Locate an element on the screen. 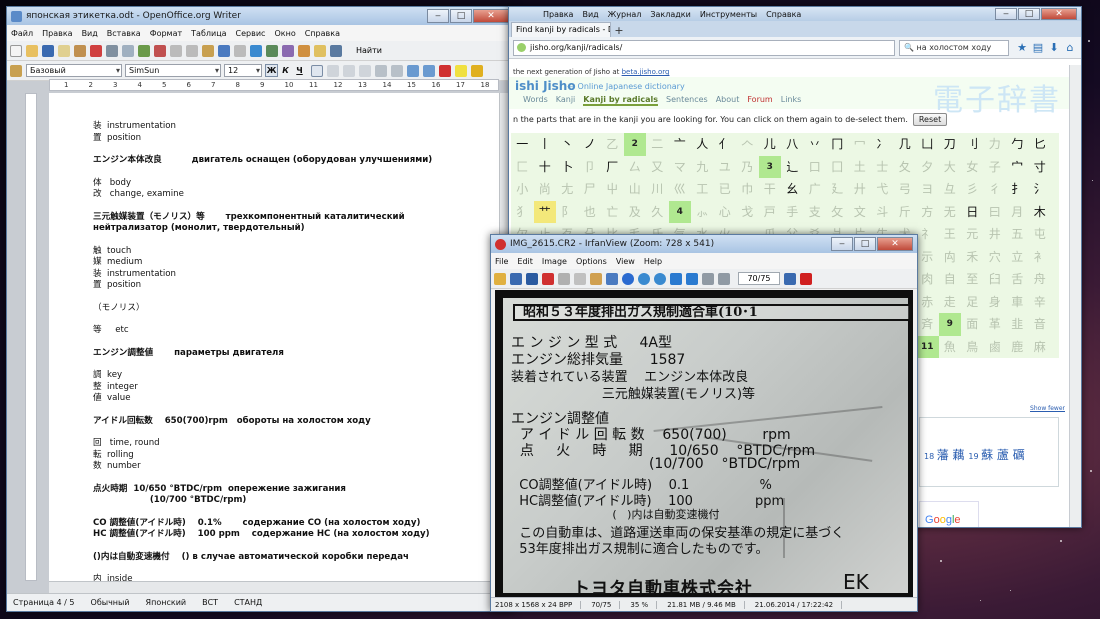 The width and height of the screenshot is (1100, 619). radical-cell: 九 is located at coordinates (702, 167).